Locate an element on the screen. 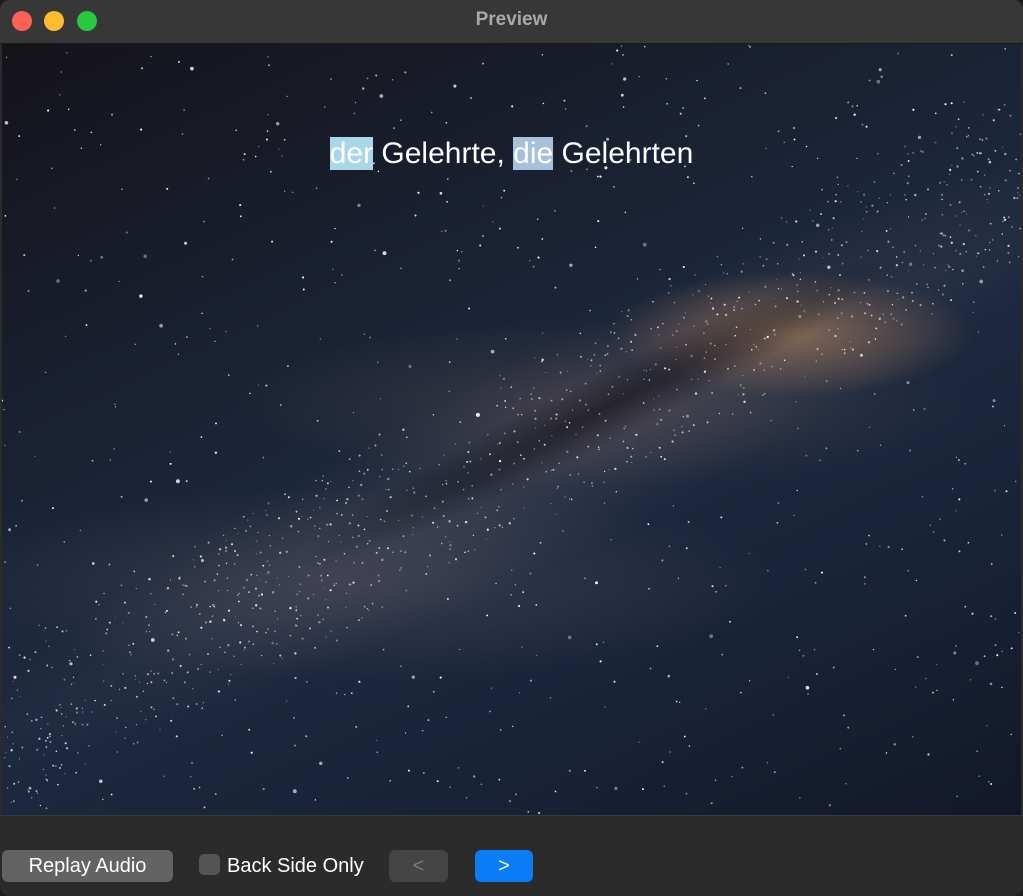  next-button: > is located at coordinates (504, 866).